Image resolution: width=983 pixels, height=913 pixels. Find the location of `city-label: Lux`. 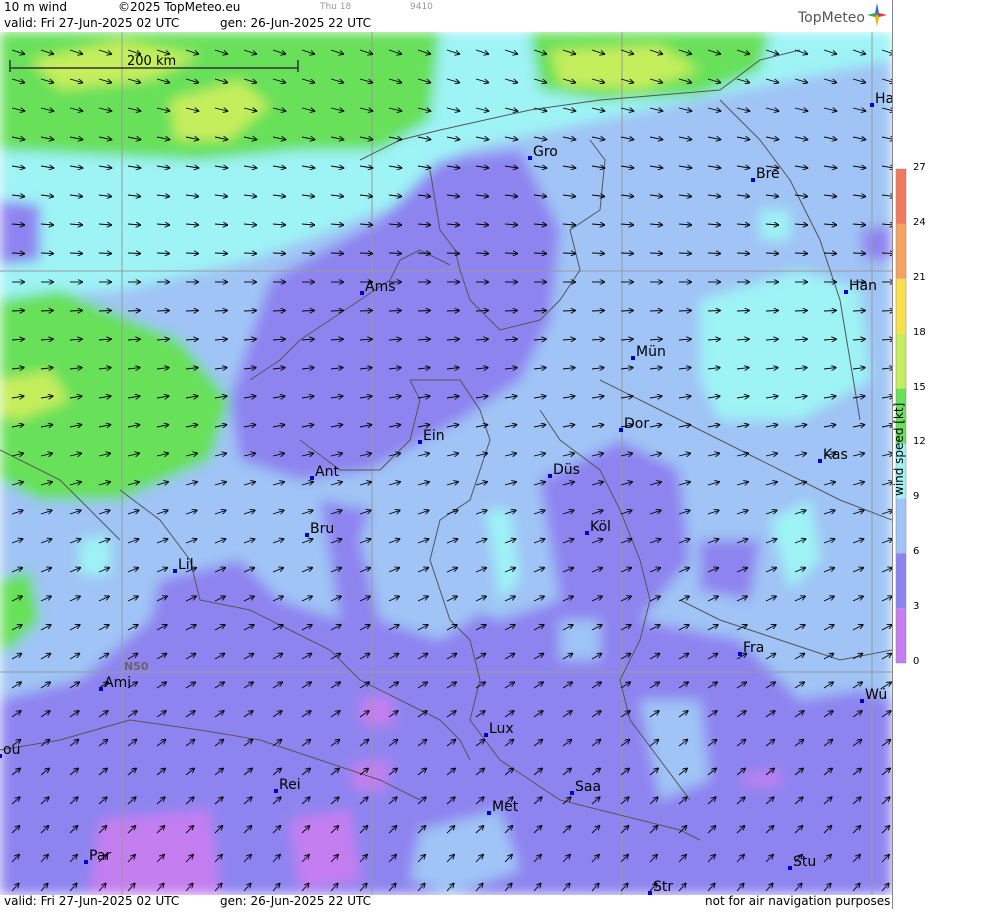

city-label: Lux is located at coordinates (501, 729).